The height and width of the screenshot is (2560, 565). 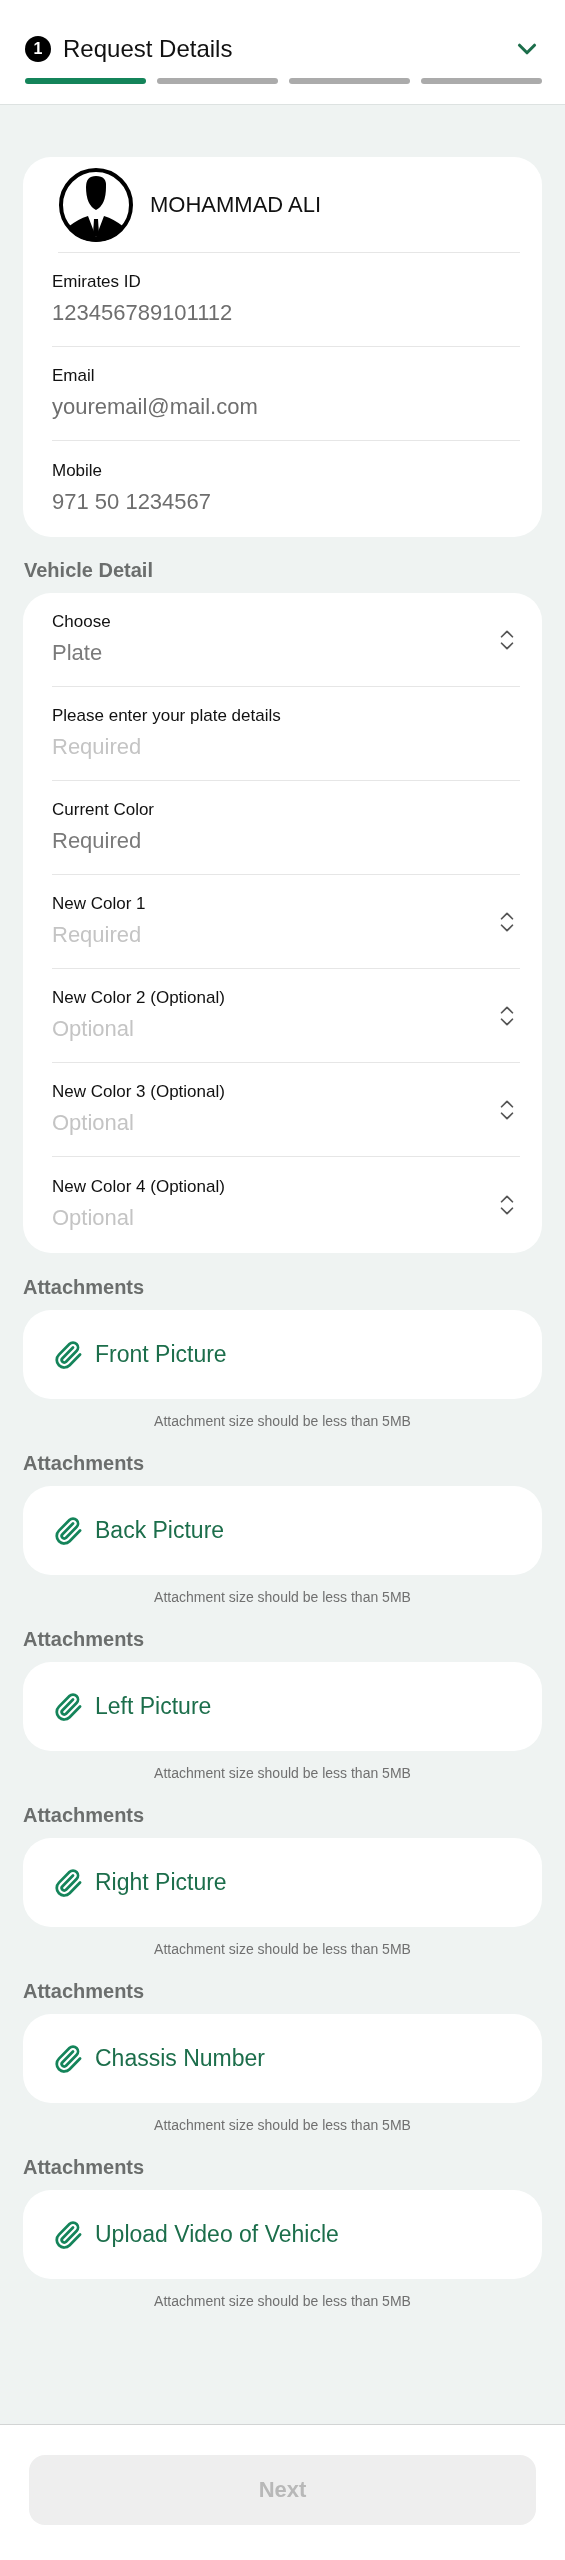 I want to click on attach-button: Chassis Number, so click(x=282, y=2058).